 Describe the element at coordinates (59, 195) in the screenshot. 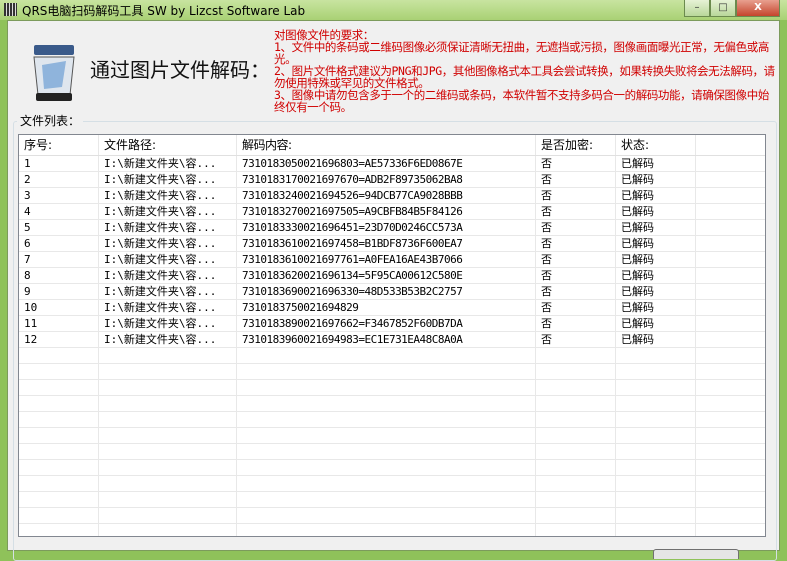

I see `row-index: 3` at that location.